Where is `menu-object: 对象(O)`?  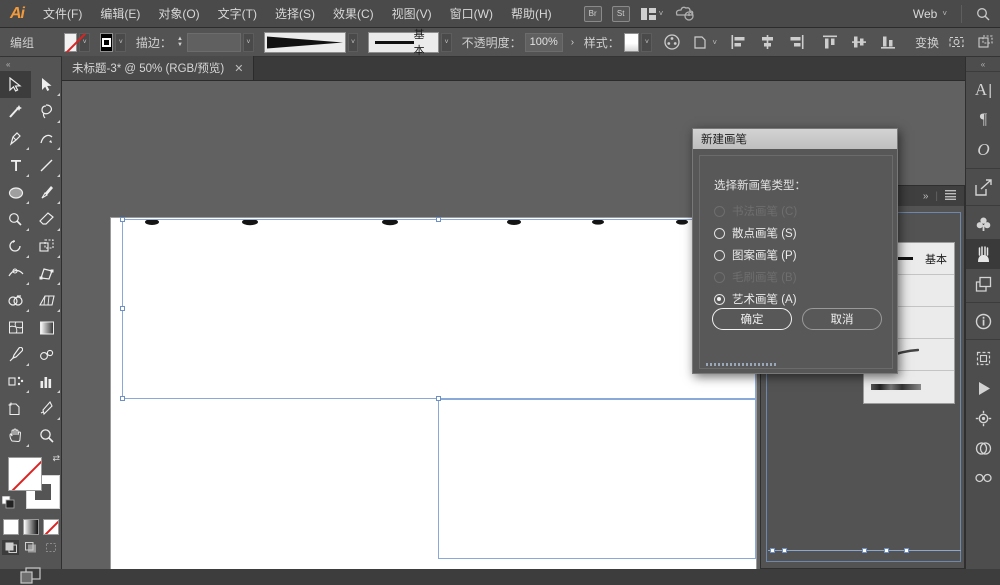
menu-object: 对象(O) is located at coordinates (178, 14).